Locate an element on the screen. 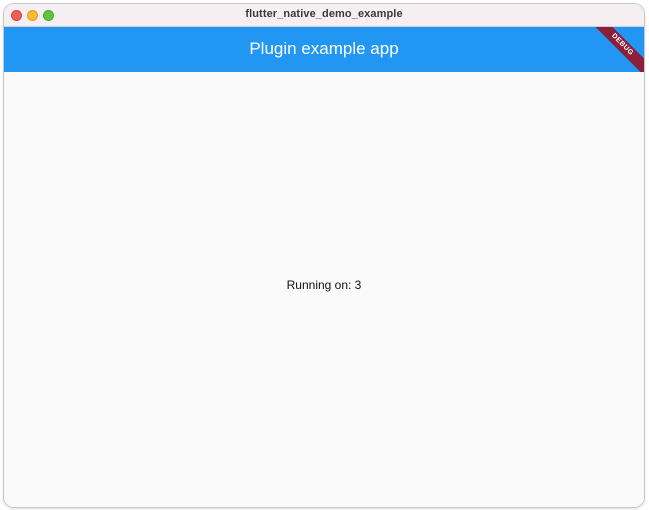  title-bar: flutter_native_demo_example is located at coordinates (324, 15).